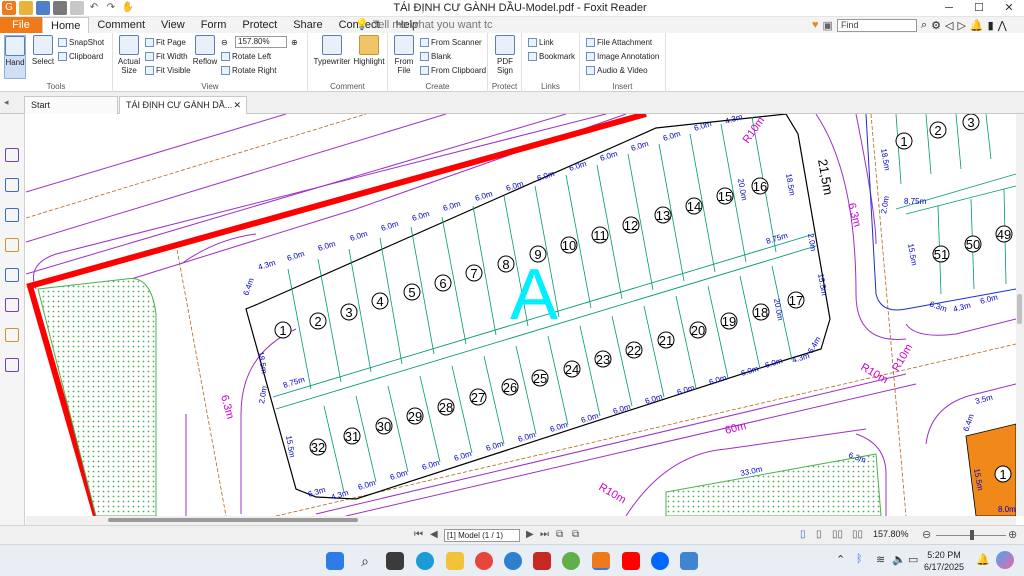 The height and width of the screenshot is (576, 1024). What do you see at coordinates (248, 70) in the screenshot?
I see `rotate-right-button: Rotate Right` at bounding box center [248, 70].